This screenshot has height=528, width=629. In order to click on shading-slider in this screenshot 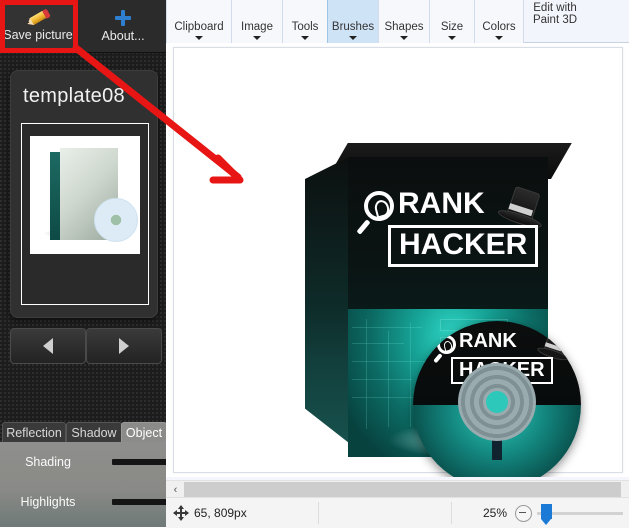, I will do `click(139, 462)`.